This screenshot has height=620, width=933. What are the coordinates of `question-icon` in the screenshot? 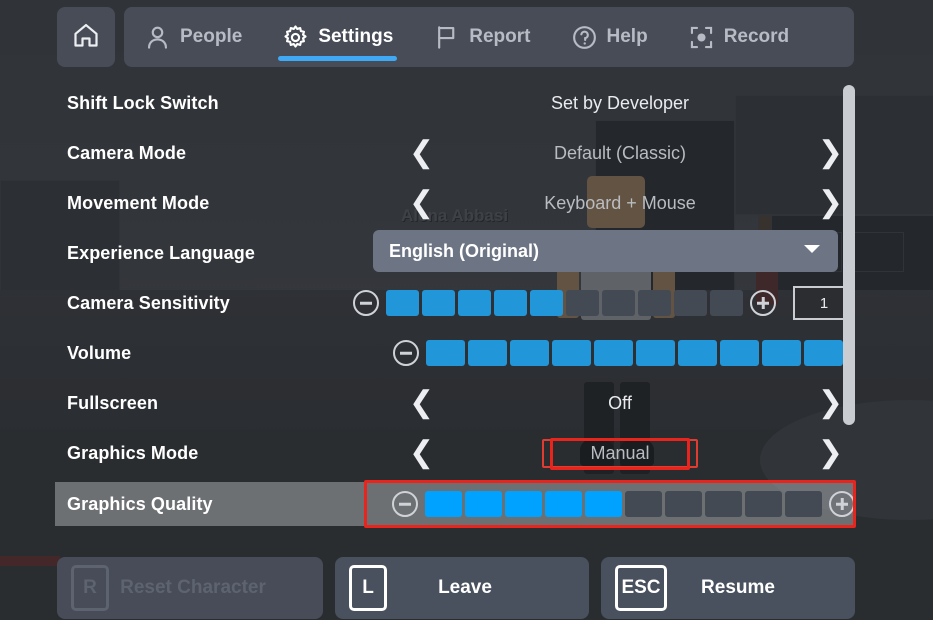 It's located at (584, 37).